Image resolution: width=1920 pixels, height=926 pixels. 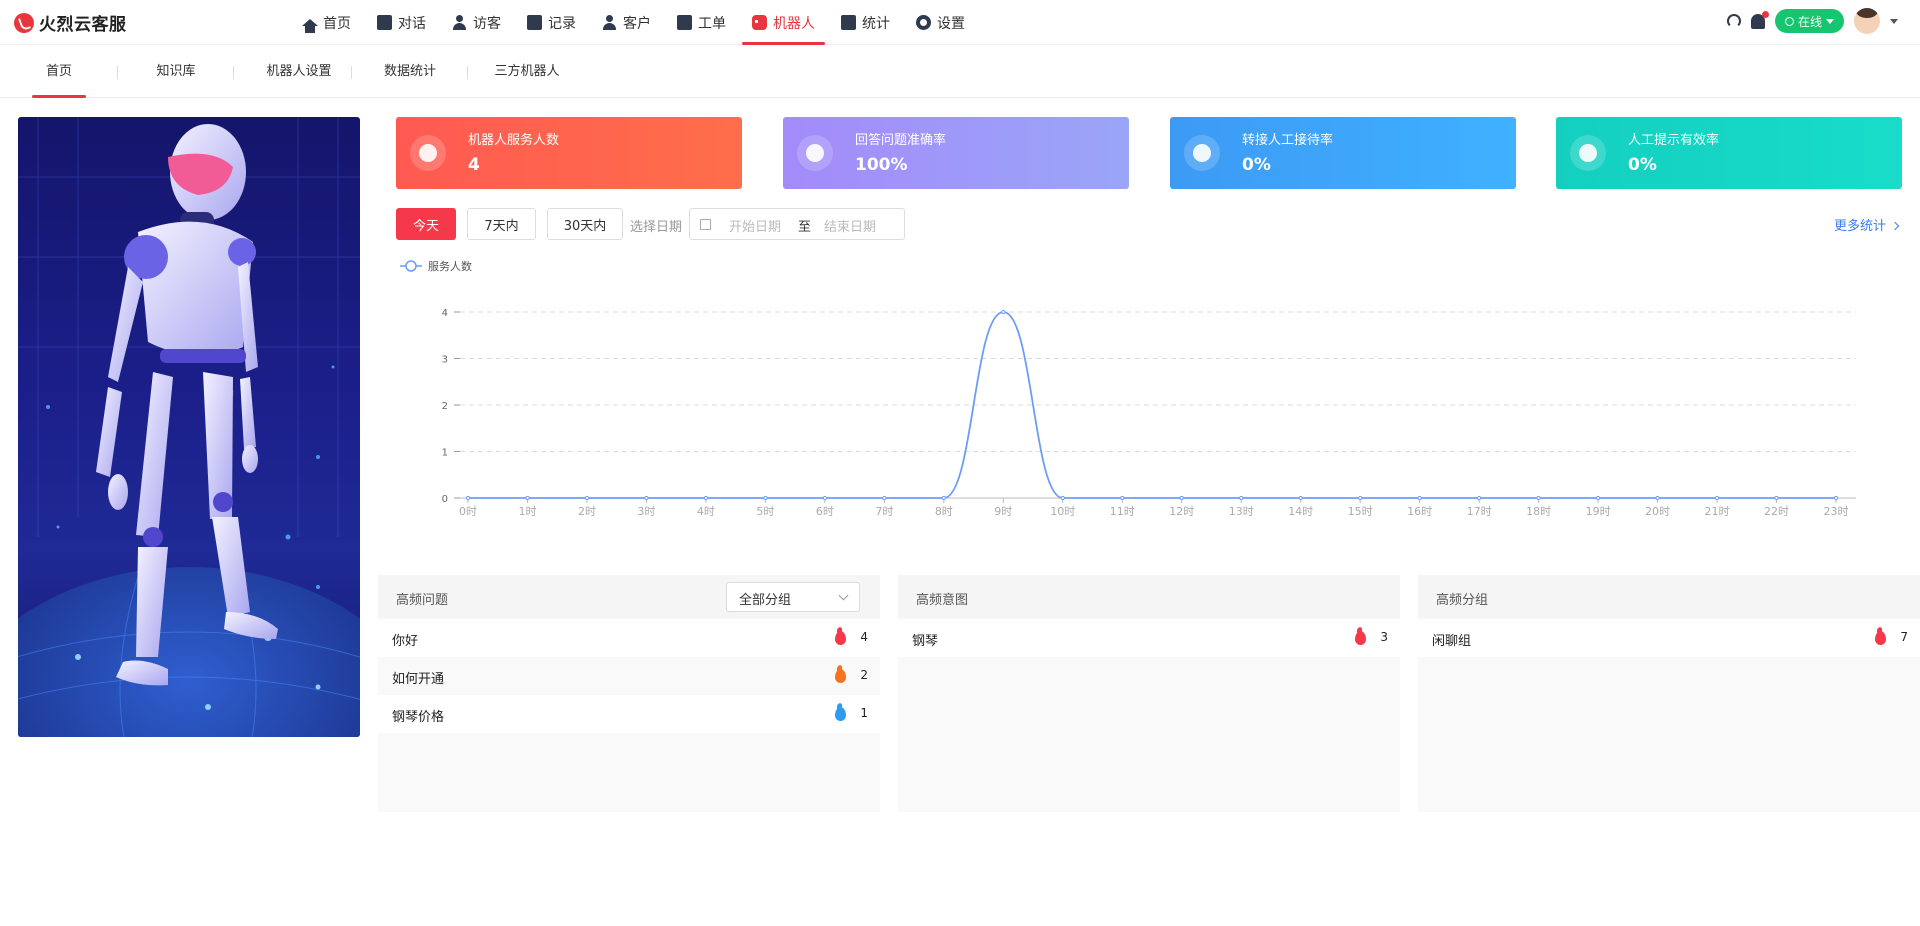 What do you see at coordinates (450, 266) in the screenshot?
I see `legend-label: 服务人数` at bounding box center [450, 266].